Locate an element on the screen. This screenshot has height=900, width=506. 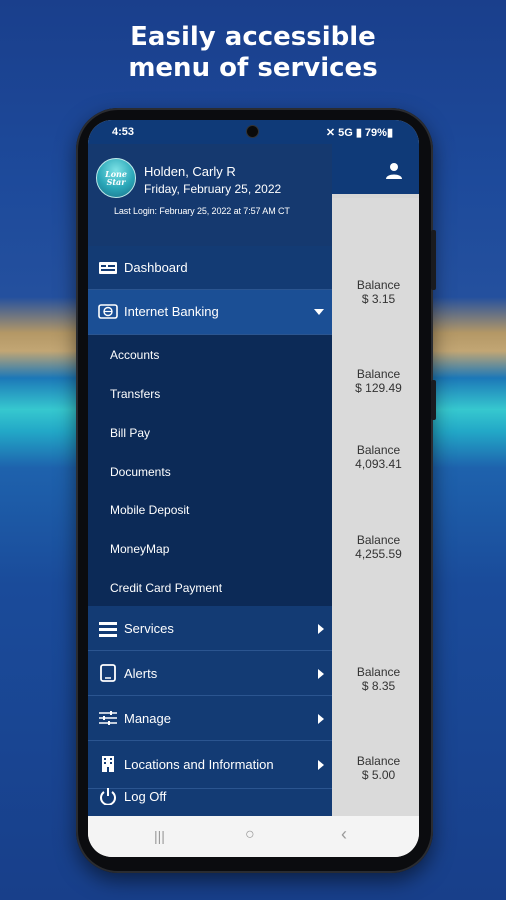
home-button: ○ is located at coordinates (250, 835).